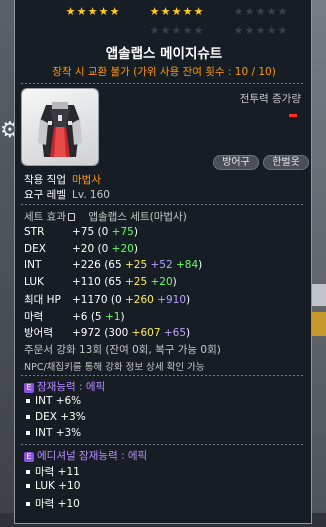  What do you see at coordinates (107, 332) in the screenshot?
I see `stat-row: 방어력 +972 (300 +607 +65)` at bounding box center [107, 332].